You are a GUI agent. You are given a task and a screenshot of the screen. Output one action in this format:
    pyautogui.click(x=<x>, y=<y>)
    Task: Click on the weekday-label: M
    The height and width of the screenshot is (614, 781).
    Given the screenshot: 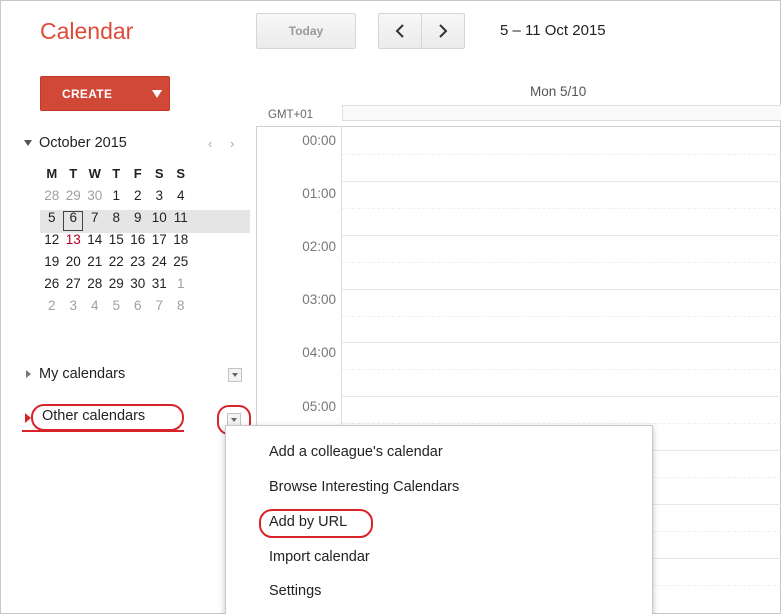 What is the action you would take?
    pyautogui.click(x=52, y=173)
    